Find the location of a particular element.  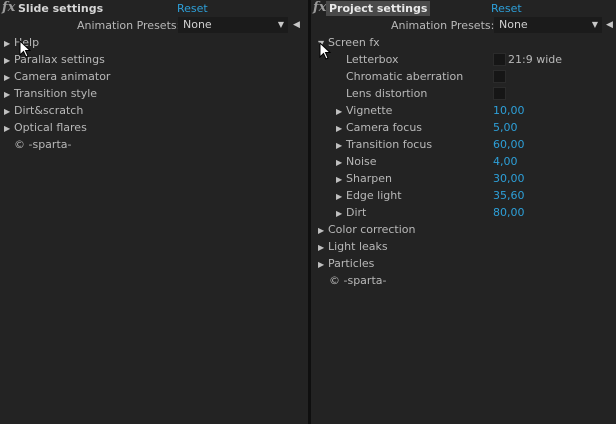

group-label: Color correction is located at coordinates (372, 229).